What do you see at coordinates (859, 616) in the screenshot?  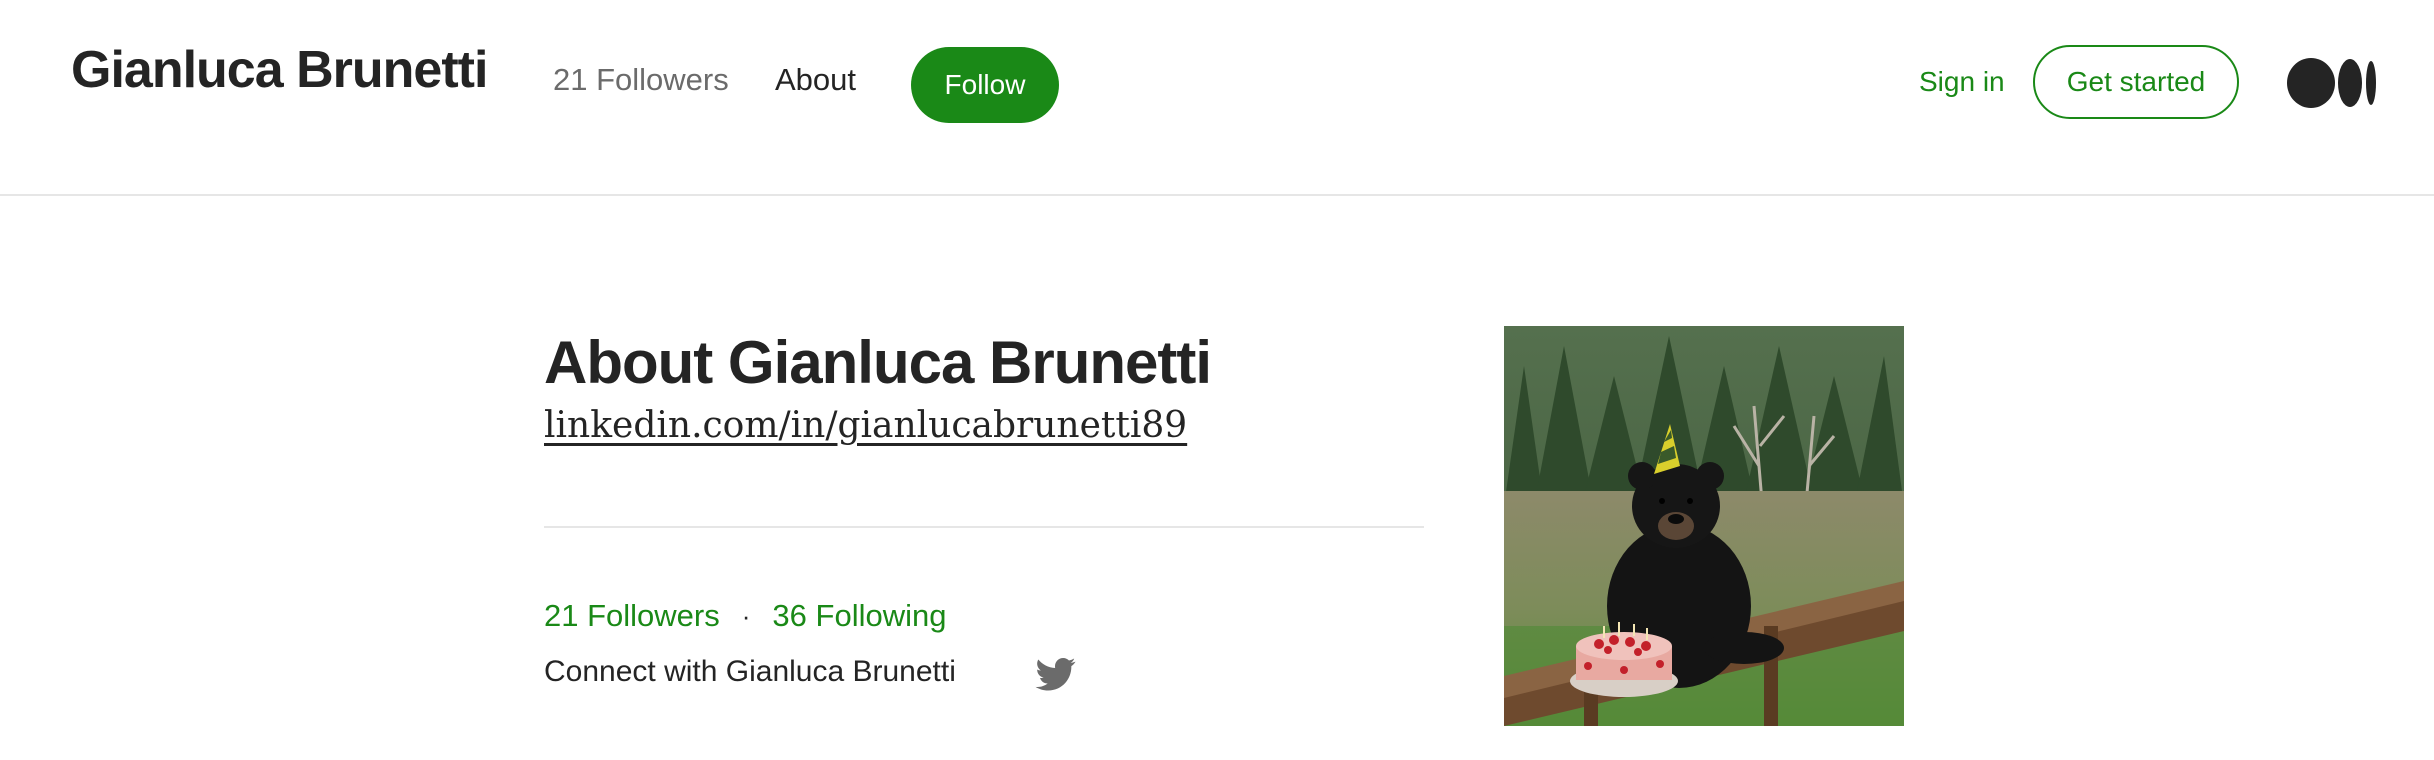 I see `following-count-link: 36 Following` at bounding box center [859, 616].